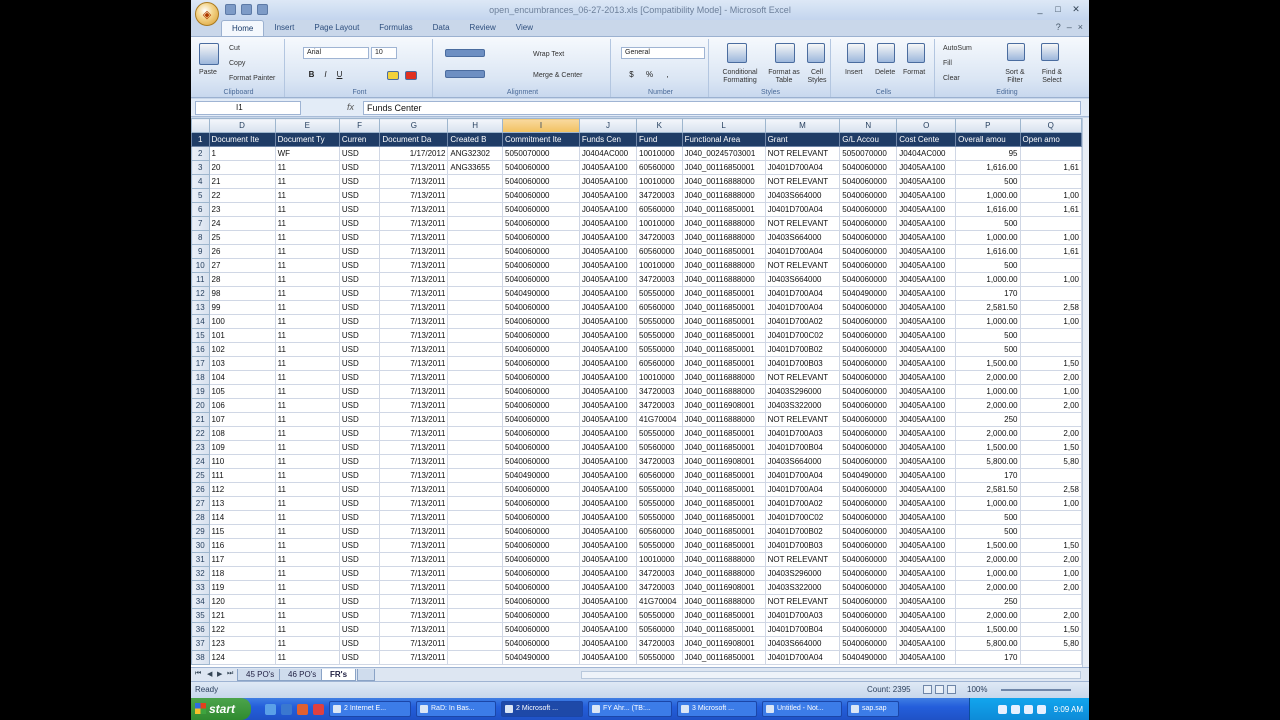  I want to click on cell: 112, so click(242, 489).